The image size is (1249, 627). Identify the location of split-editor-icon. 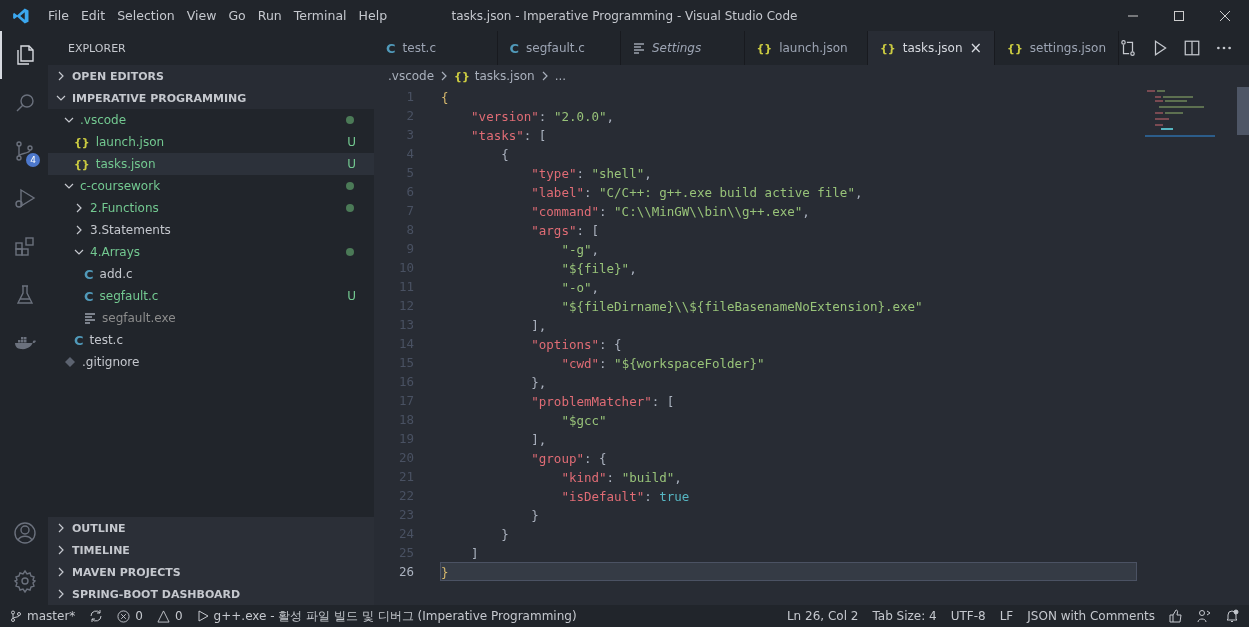
(1192, 48).